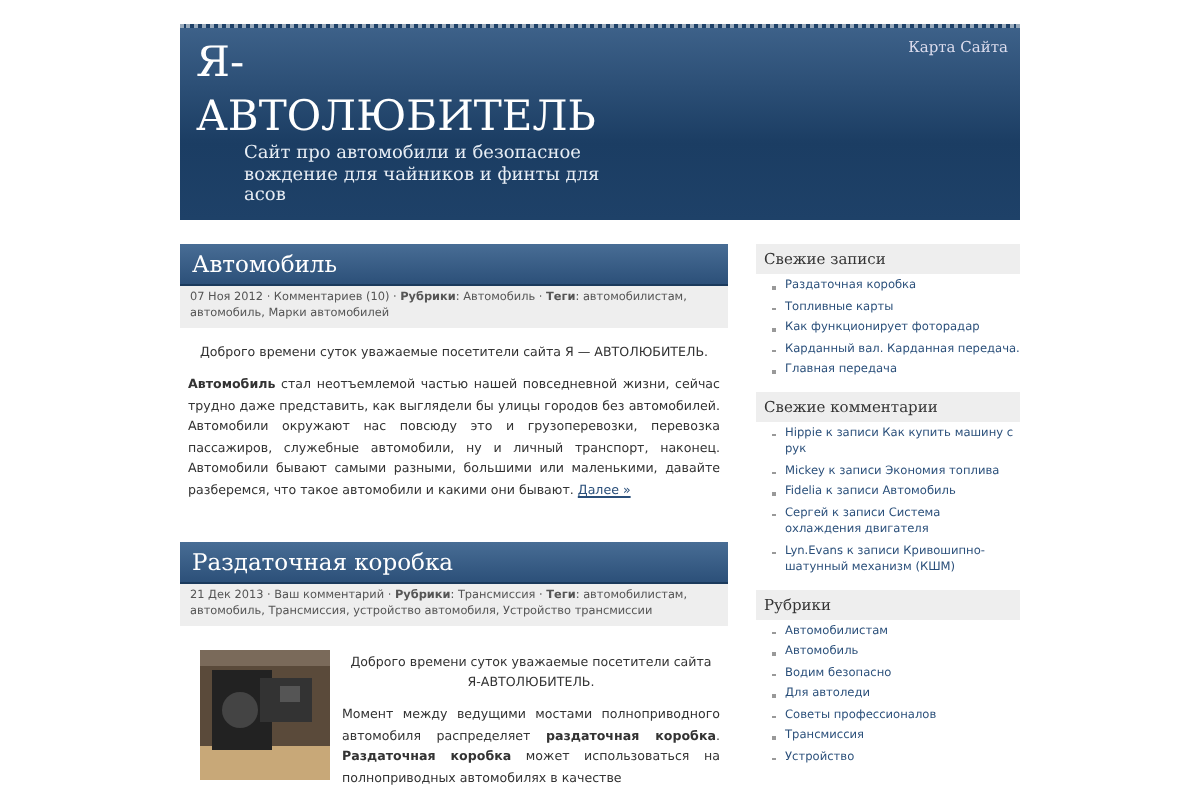 The image size is (1200, 800). Describe the element at coordinates (454, 563) in the screenshot. I see `post-title: Раздаточная коробка` at that location.